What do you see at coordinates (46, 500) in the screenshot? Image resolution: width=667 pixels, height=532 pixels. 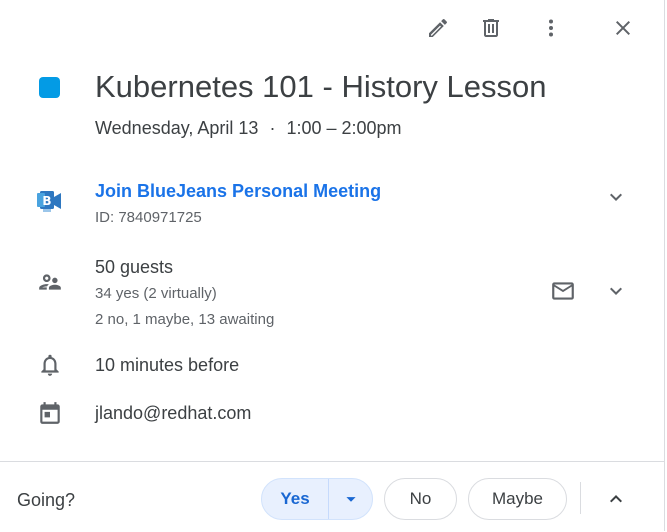 I see `rsvp-prompt: Going?` at bounding box center [46, 500].